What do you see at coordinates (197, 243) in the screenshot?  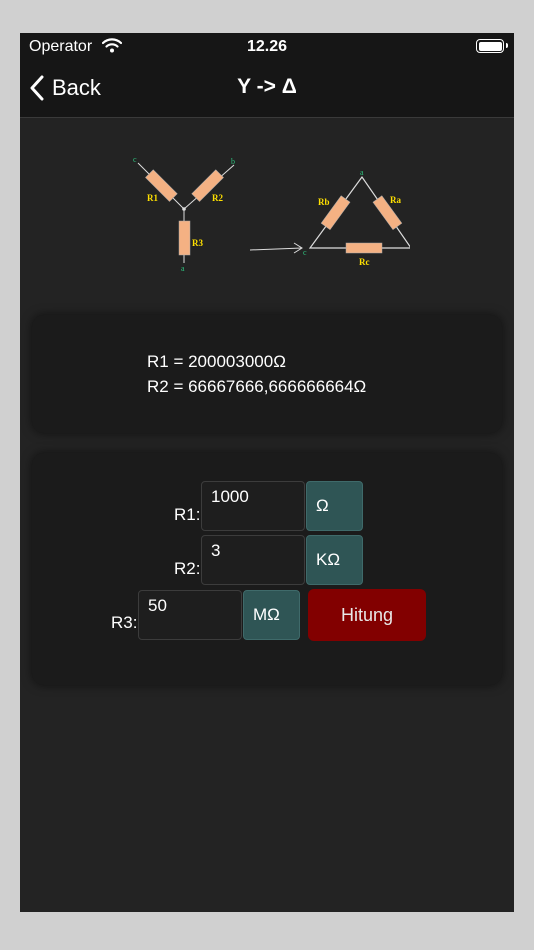 I see `star-label-r3: R3` at bounding box center [197, 243].